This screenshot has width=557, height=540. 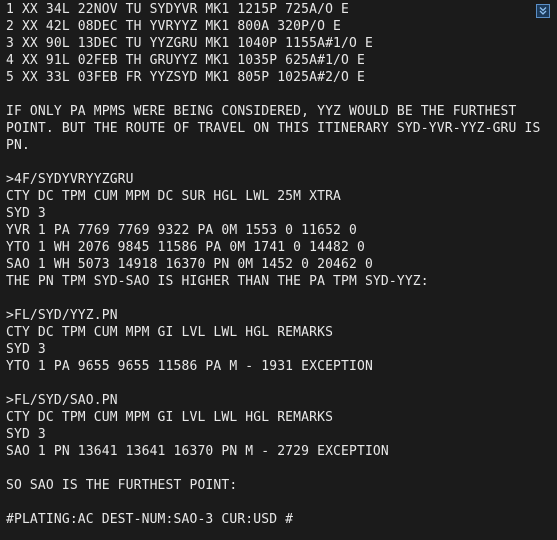 I want to click on terminal-line: >FL/SYD/YYZ.PN, so click(x=62, y=315).